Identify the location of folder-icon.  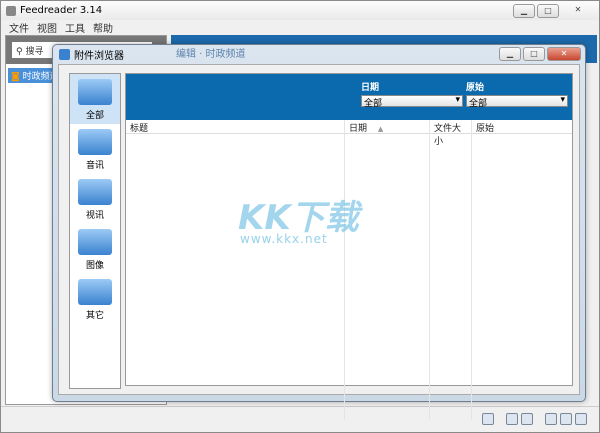
(95, 92).